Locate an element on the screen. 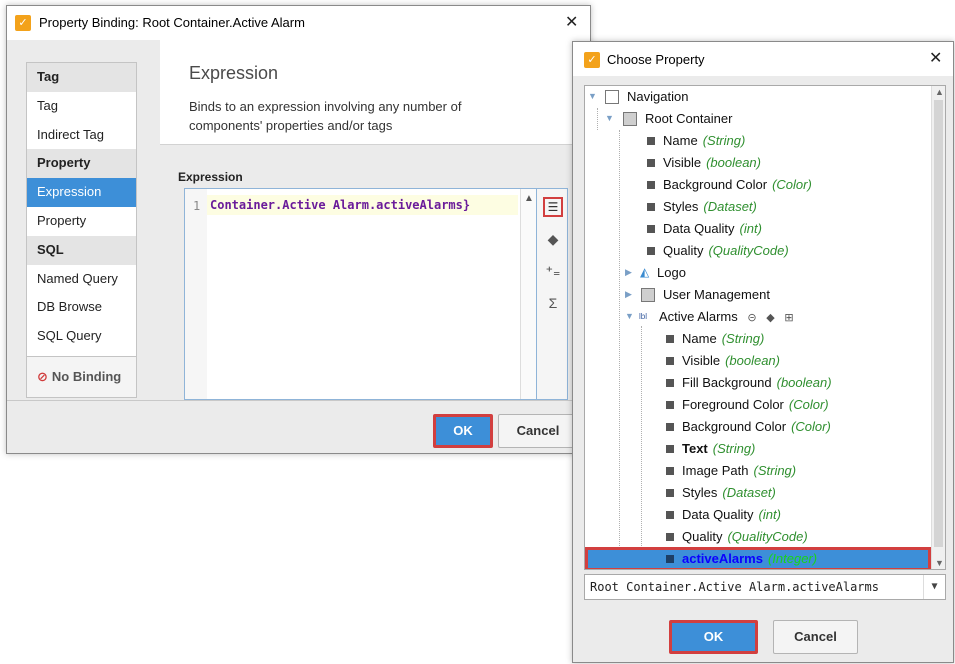 The height and width of the screenshot is (664, 955). category-sql: SQL is located at coordinates (81, 250).